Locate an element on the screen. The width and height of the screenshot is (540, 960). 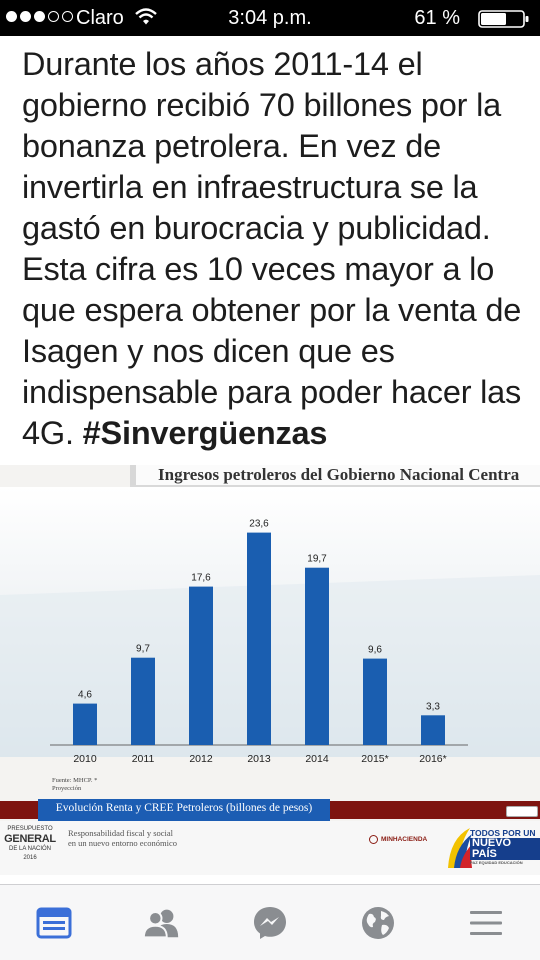
hashtag-link: #Sinvergüenzas is located at coordinates (205, 433).